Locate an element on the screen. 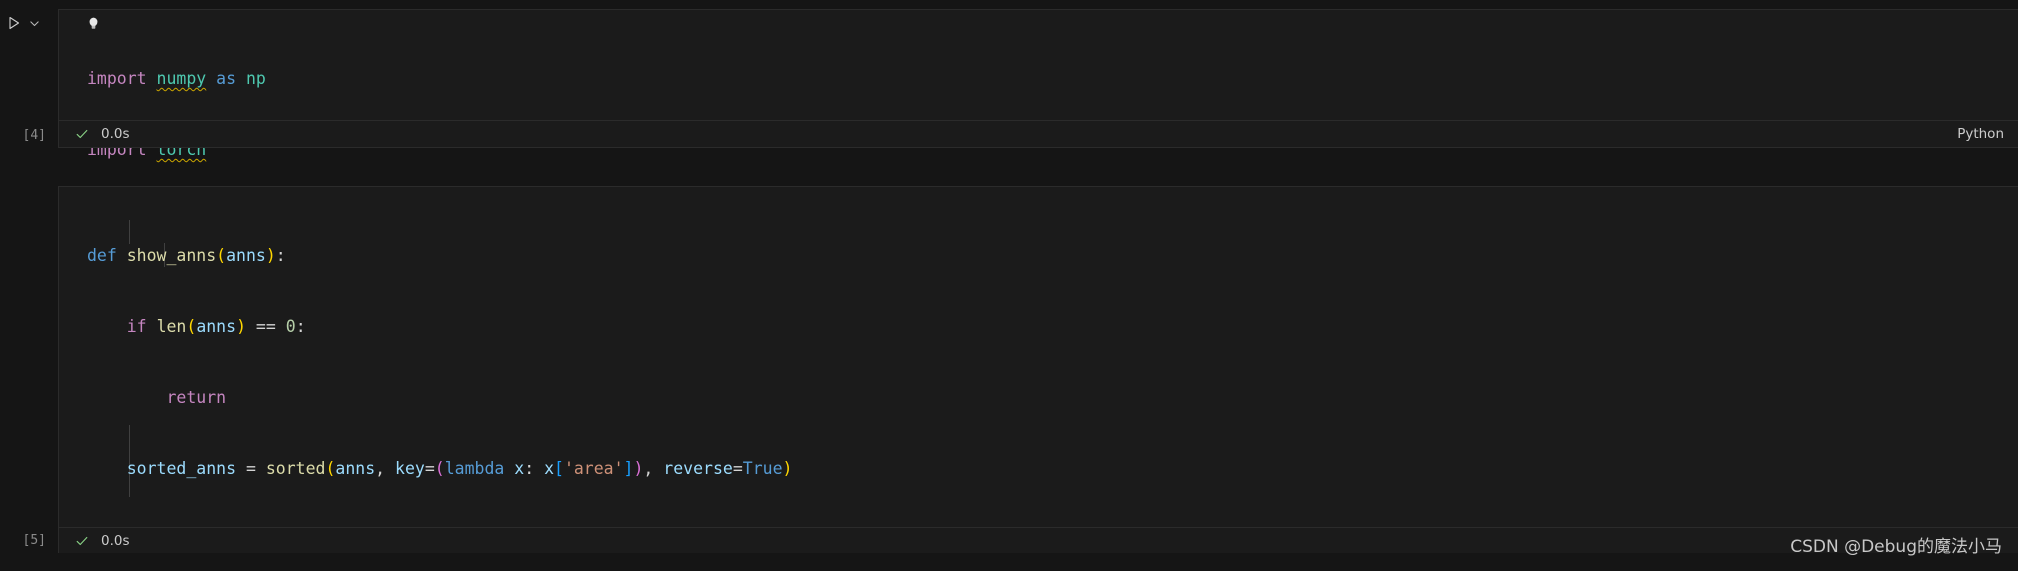 The height and width of the screenshot is (571, 2018). cell-1-language-label: Python is located at coordinates (1980, 134).